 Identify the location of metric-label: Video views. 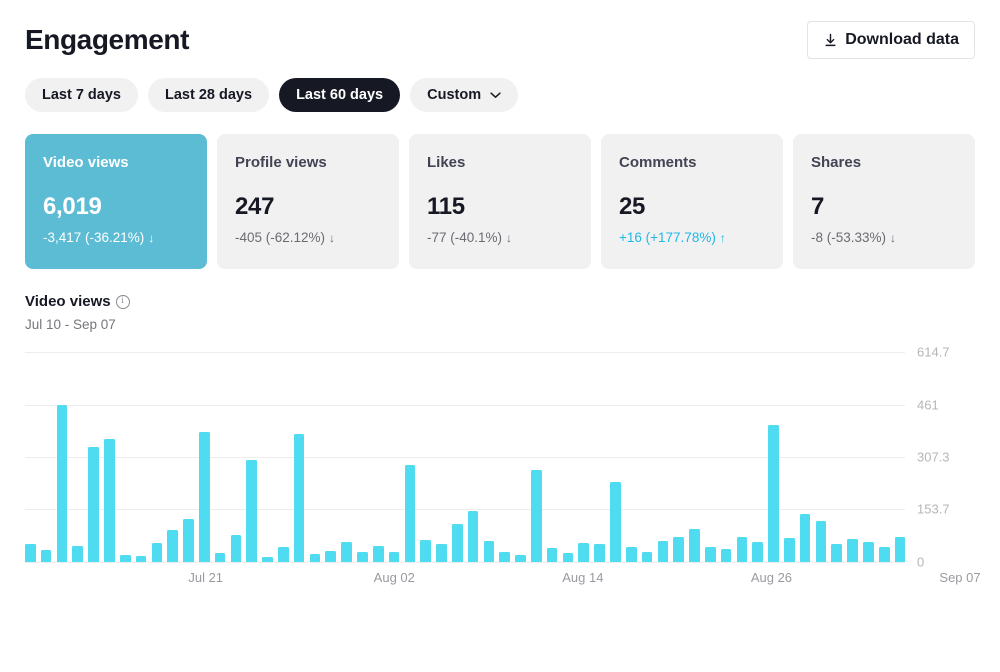
(86, 162).